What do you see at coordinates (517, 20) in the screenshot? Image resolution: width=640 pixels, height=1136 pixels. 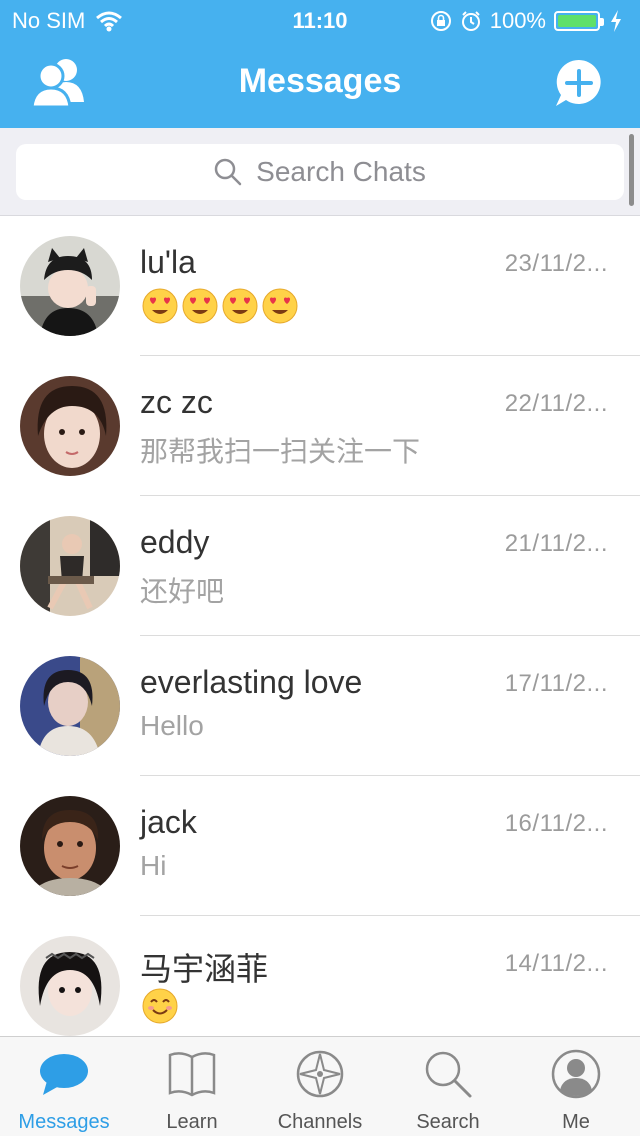 I see `battery-percent: 100%` at bounding box center [517, 20].